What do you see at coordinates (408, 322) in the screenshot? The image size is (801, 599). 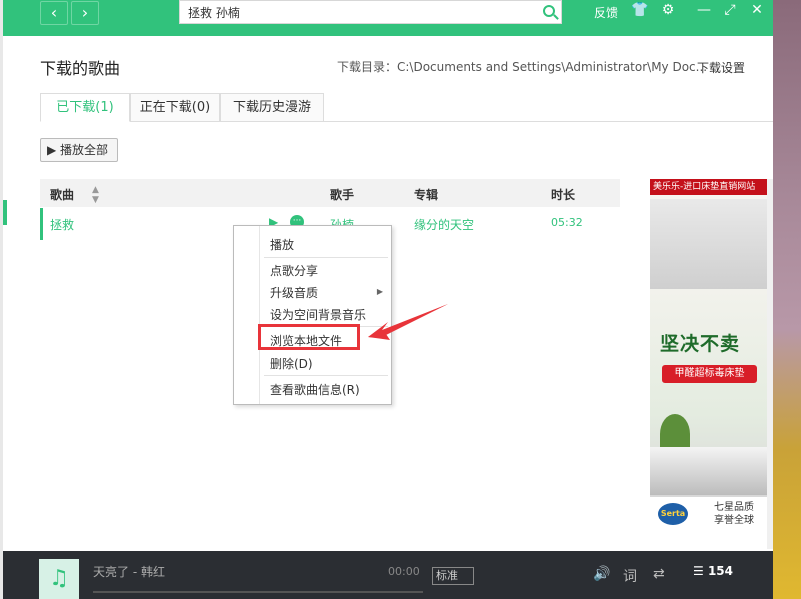 I see `annotation-arrow-icon` at bounding box center [408, 322].